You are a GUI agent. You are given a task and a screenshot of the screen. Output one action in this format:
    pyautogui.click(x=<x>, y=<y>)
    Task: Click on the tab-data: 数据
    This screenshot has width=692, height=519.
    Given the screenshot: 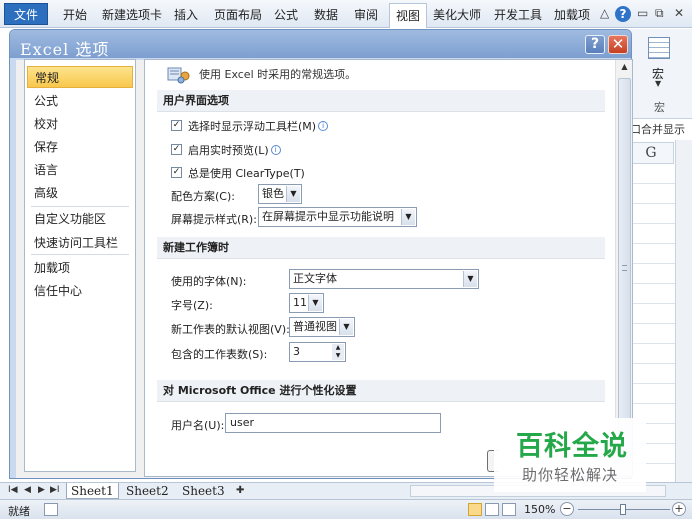 What is the action you would take?
    pyautogui.click(x=326, y=14)
    